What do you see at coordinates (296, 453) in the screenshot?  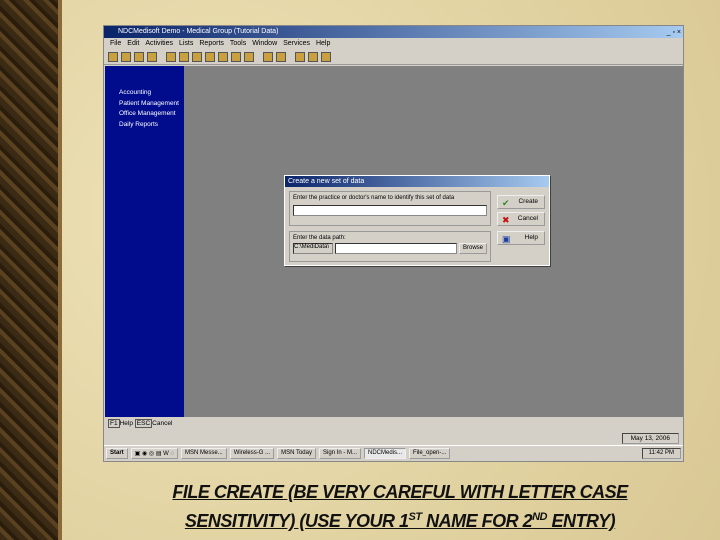 I see `taskbar-item: MSN Today` at bounding box center [296, 453].